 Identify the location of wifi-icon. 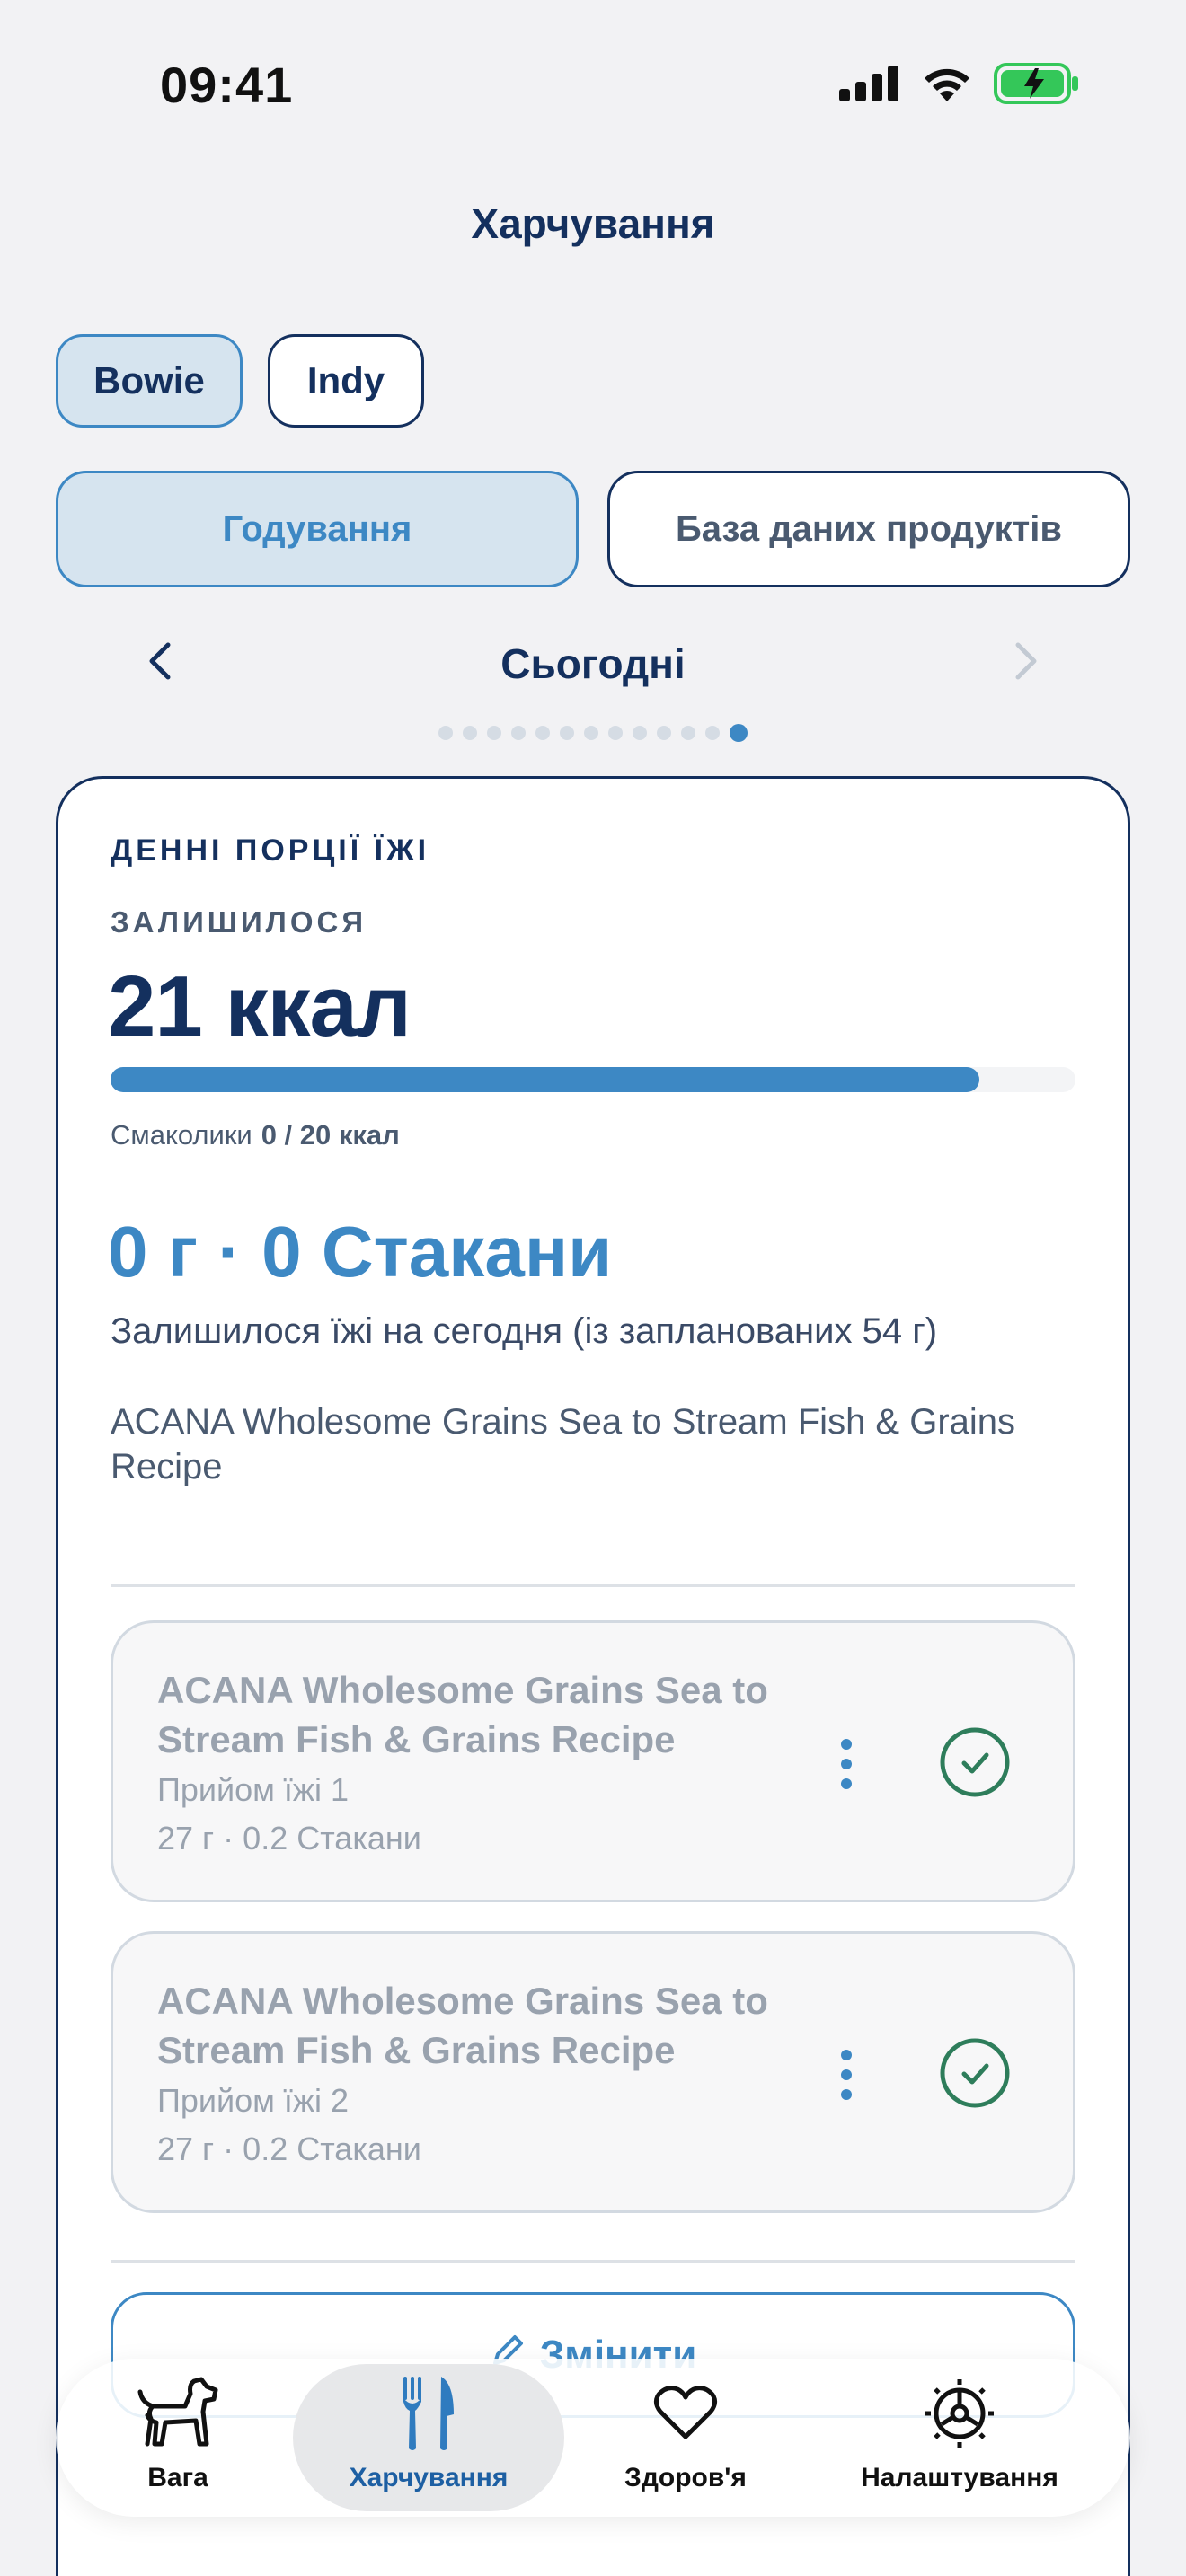
(947, 84).